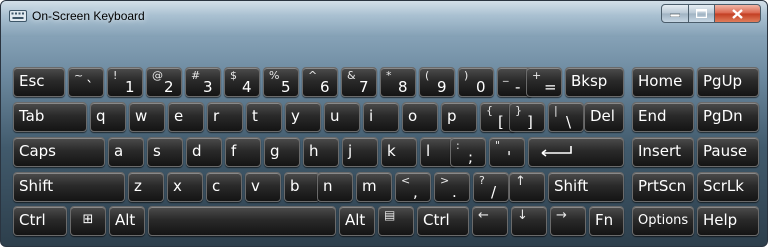 This screenshot has height=247, width=768. What do you see at coordinates (728, 221) in the screenshot?
I see `help-button: Help` at bounding box center [728, 221].